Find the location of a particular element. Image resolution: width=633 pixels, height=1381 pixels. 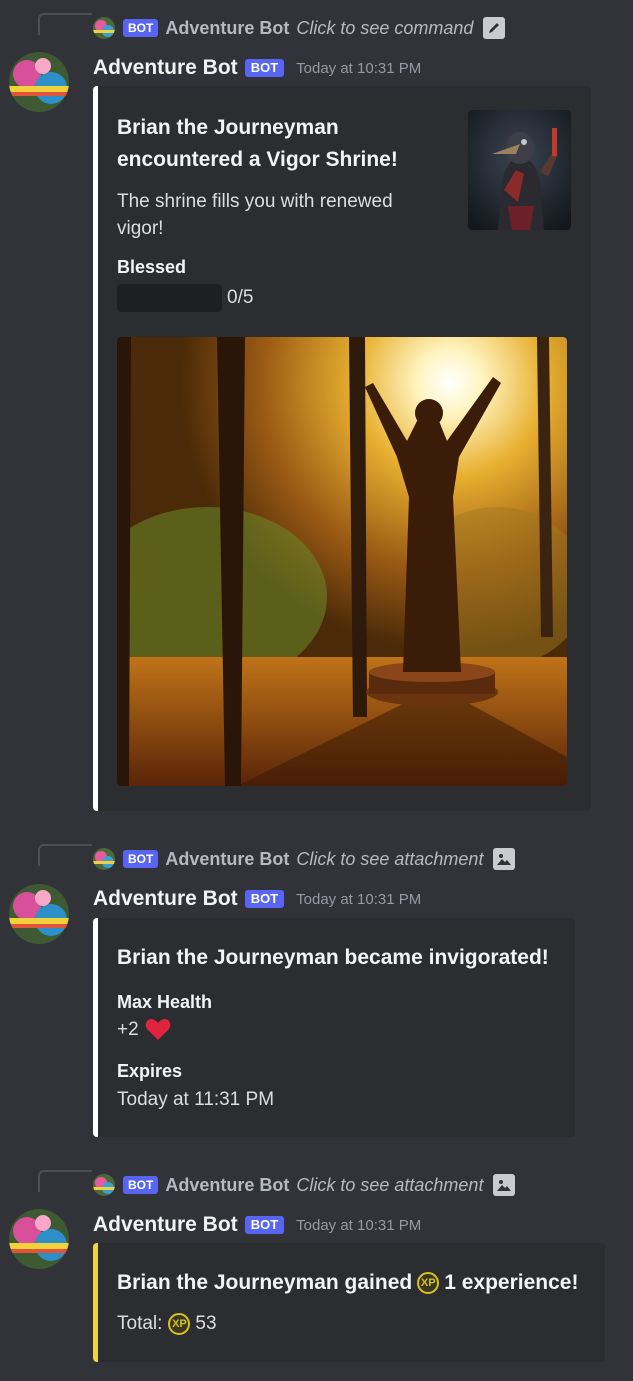

progress-text: 0/5 is located at coordinates (240, 297).